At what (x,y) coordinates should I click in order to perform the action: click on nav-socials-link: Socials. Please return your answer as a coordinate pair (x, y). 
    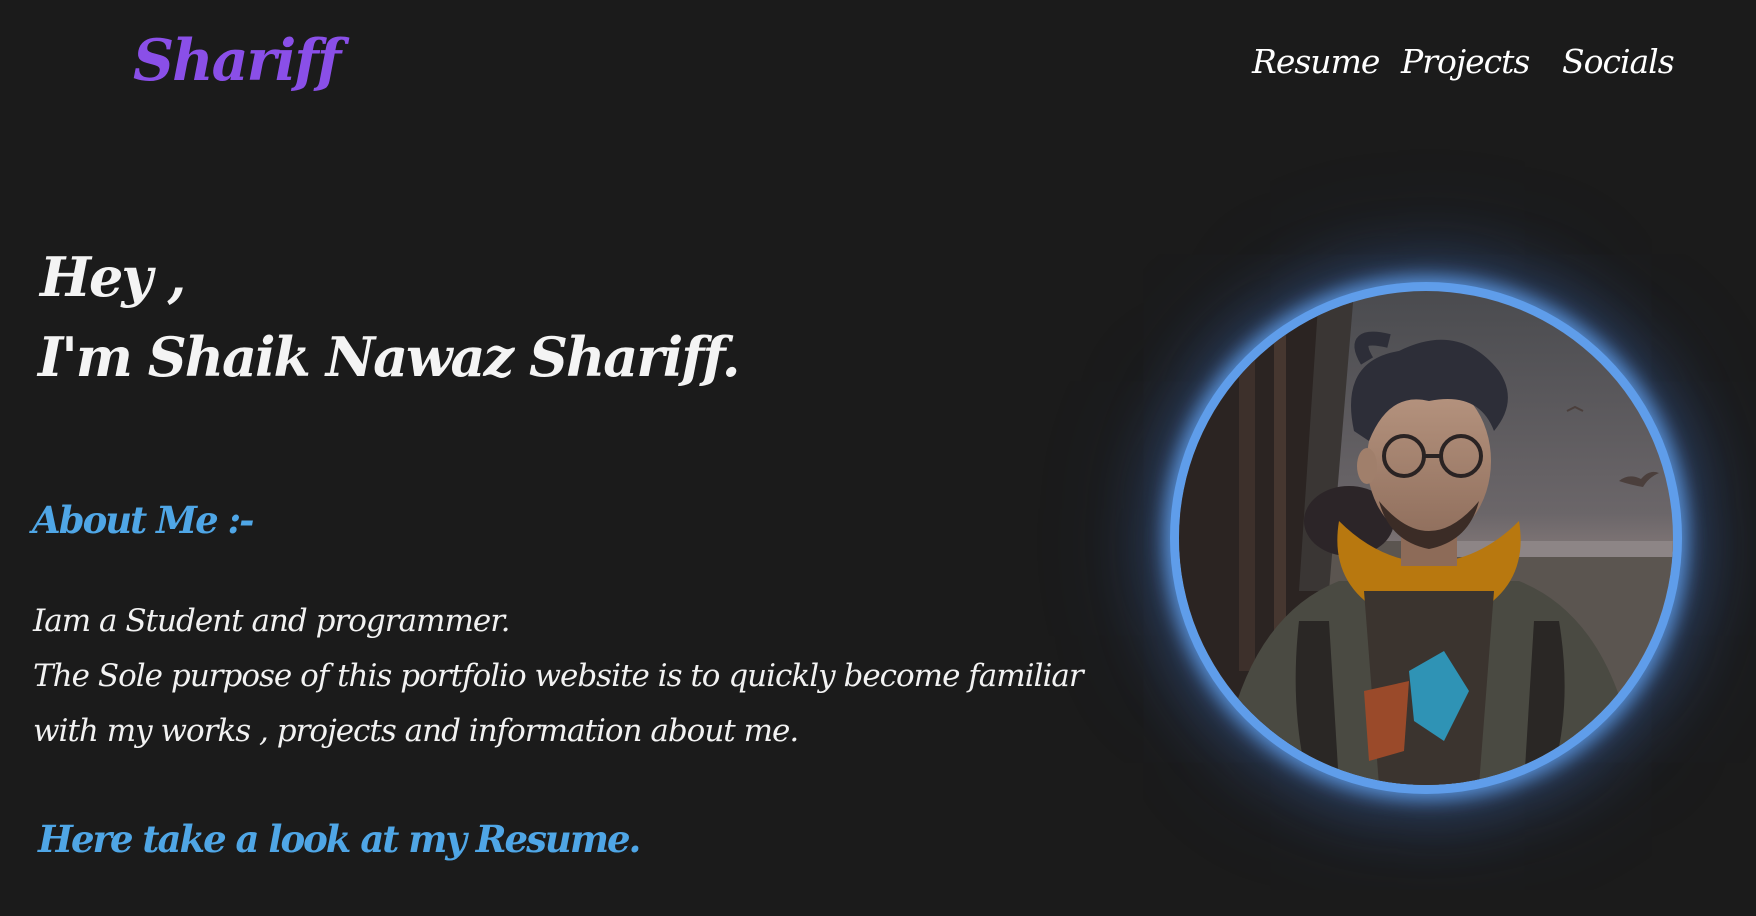
    Looking at the image, I should click on (1618, 62).